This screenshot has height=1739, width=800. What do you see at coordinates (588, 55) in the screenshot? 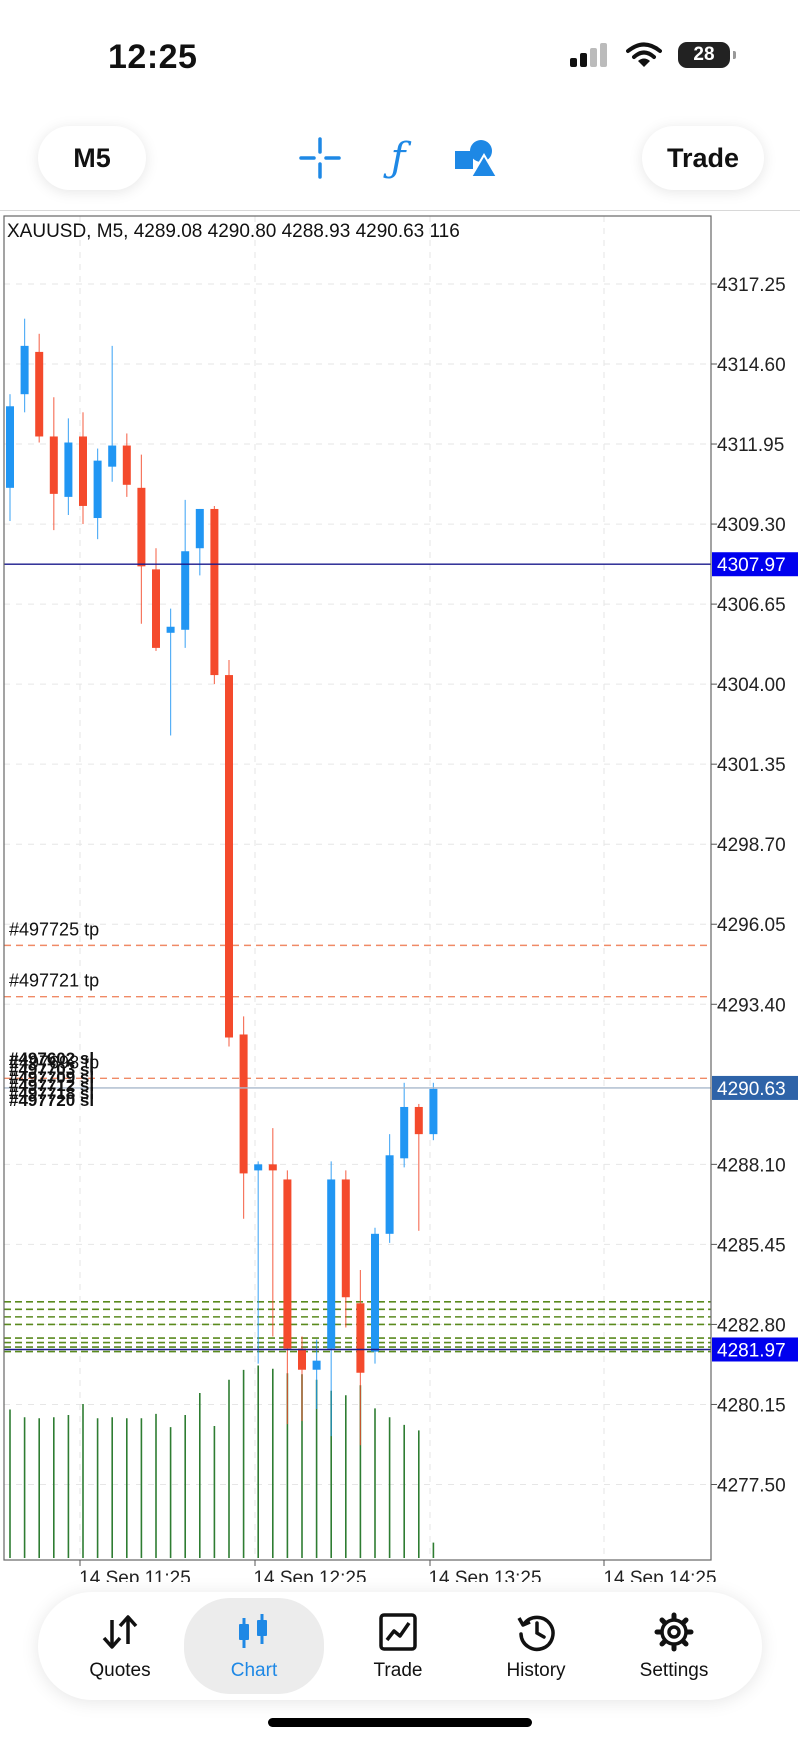
I see `cellular-signal-icon` at bounding box center [588, 55].